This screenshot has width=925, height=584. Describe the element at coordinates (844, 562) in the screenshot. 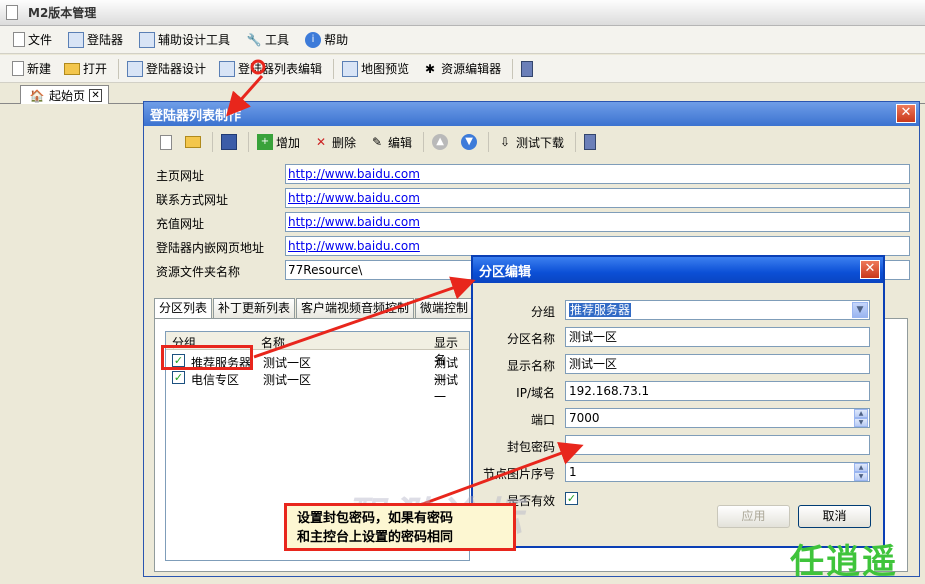

I see `brand-watermark: 任逍遥` at that location.